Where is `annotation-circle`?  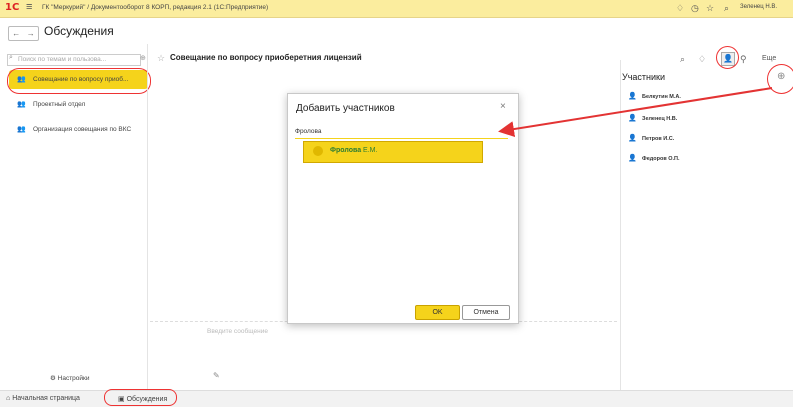 annotation-circle is located at coordinates (140, 397).